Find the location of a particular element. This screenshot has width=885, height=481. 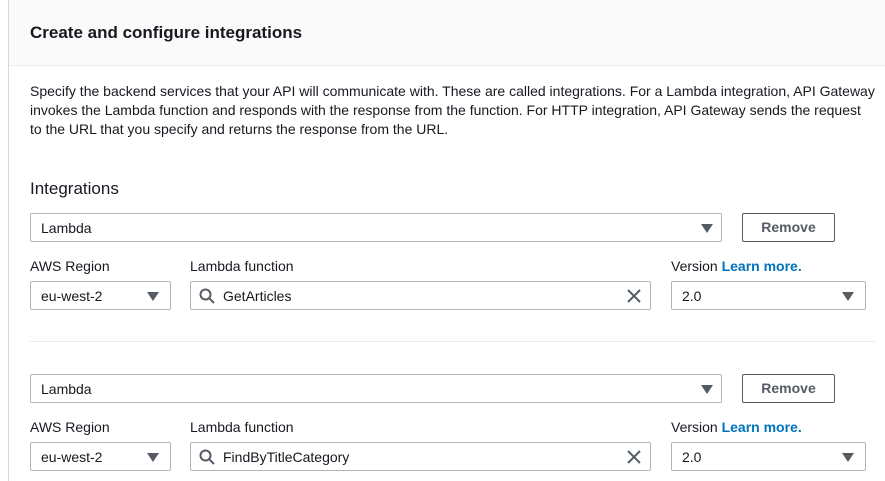

panel-title: Create and configure integrations is located at coordinates (166, 32).